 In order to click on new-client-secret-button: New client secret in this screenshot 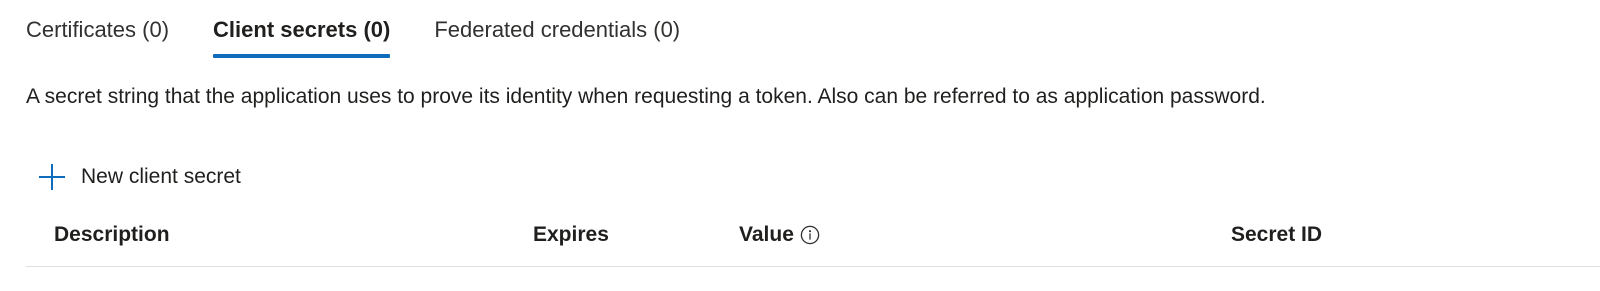, I will do `click(139, 177)`.